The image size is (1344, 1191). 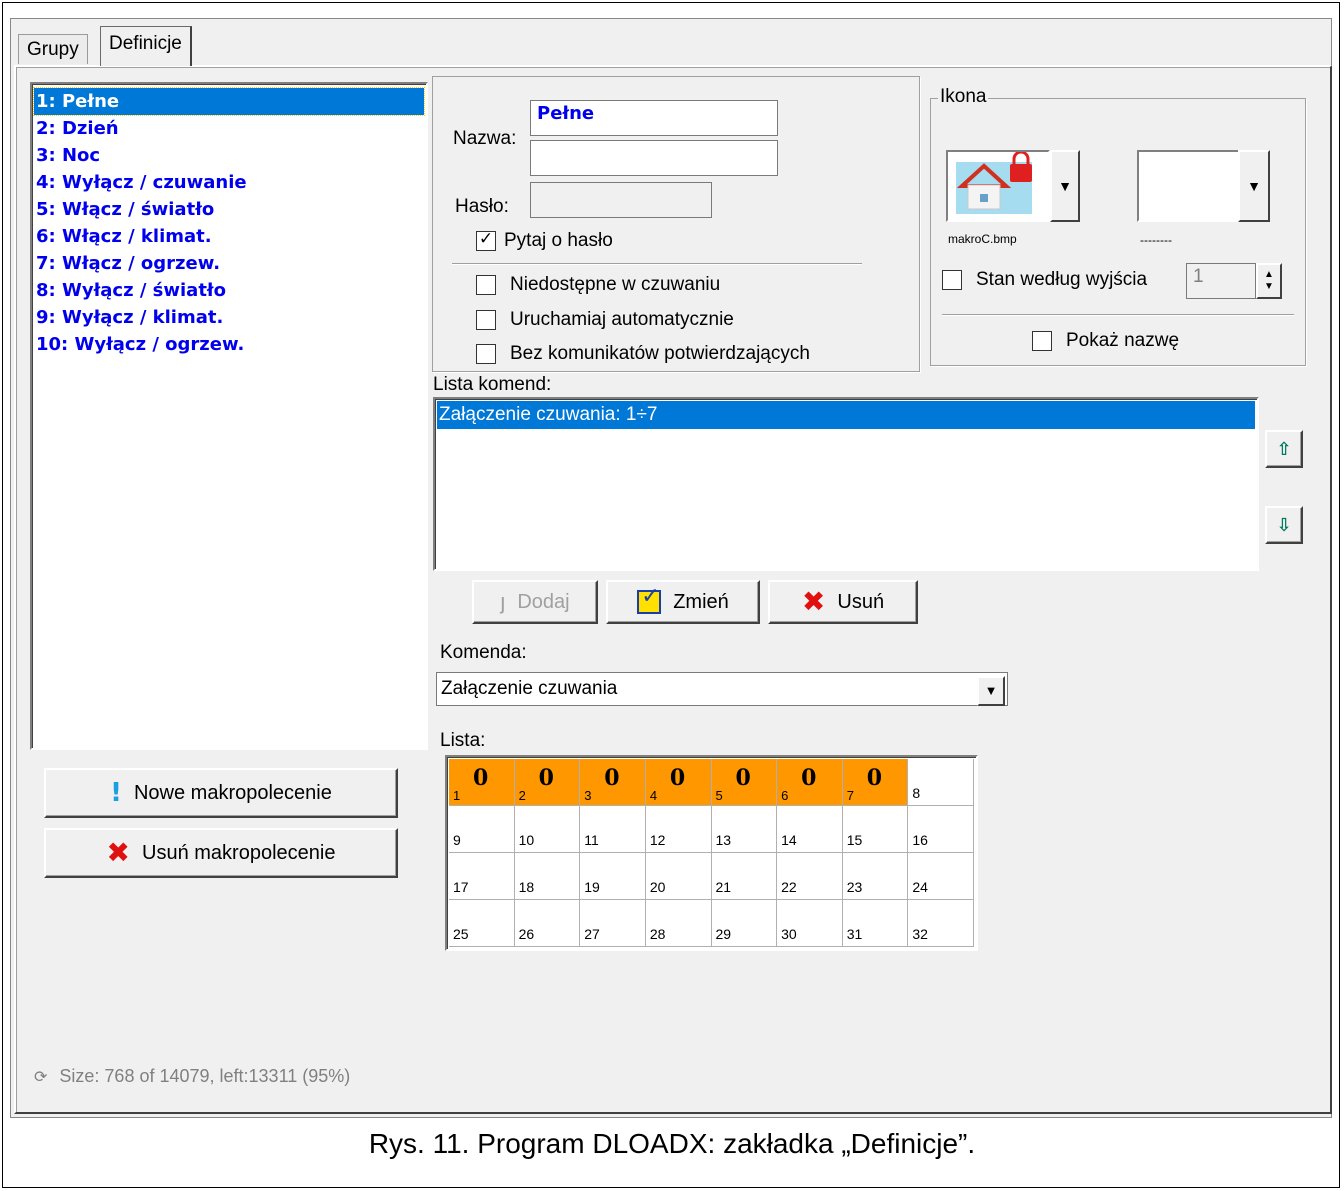 I want to click on delete-macro-button: ✖ Usuń makropolecenie, so click(x=221, y=853).